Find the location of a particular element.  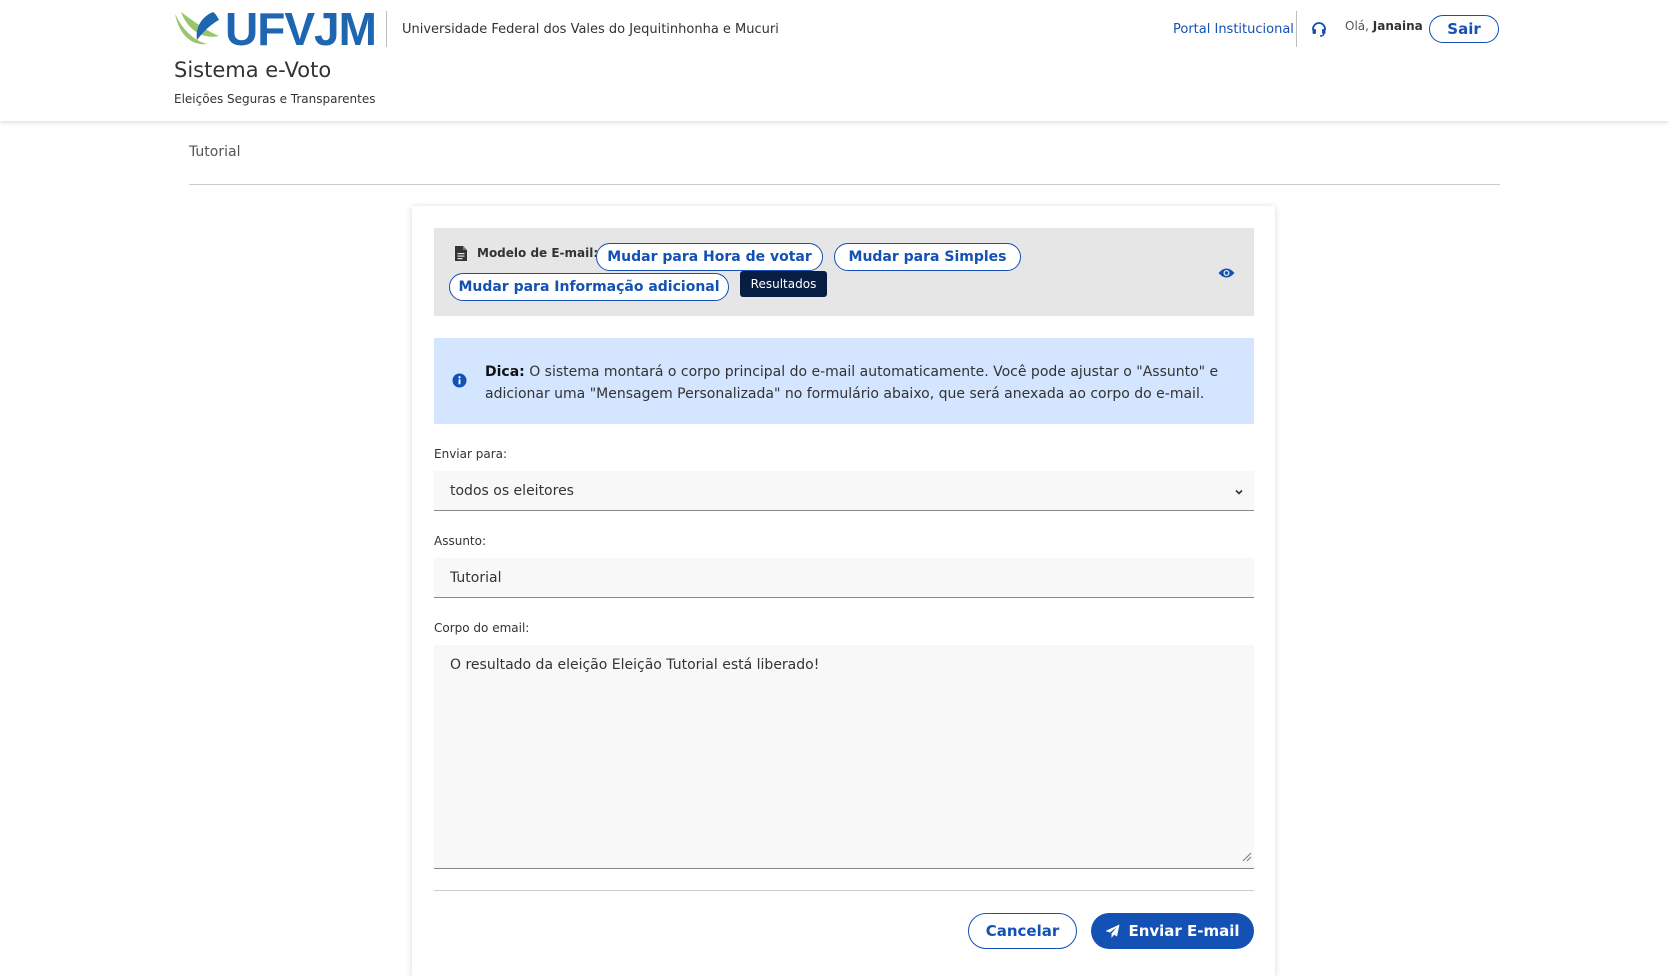

header-divider-right is located at coordinates (1296, 29).